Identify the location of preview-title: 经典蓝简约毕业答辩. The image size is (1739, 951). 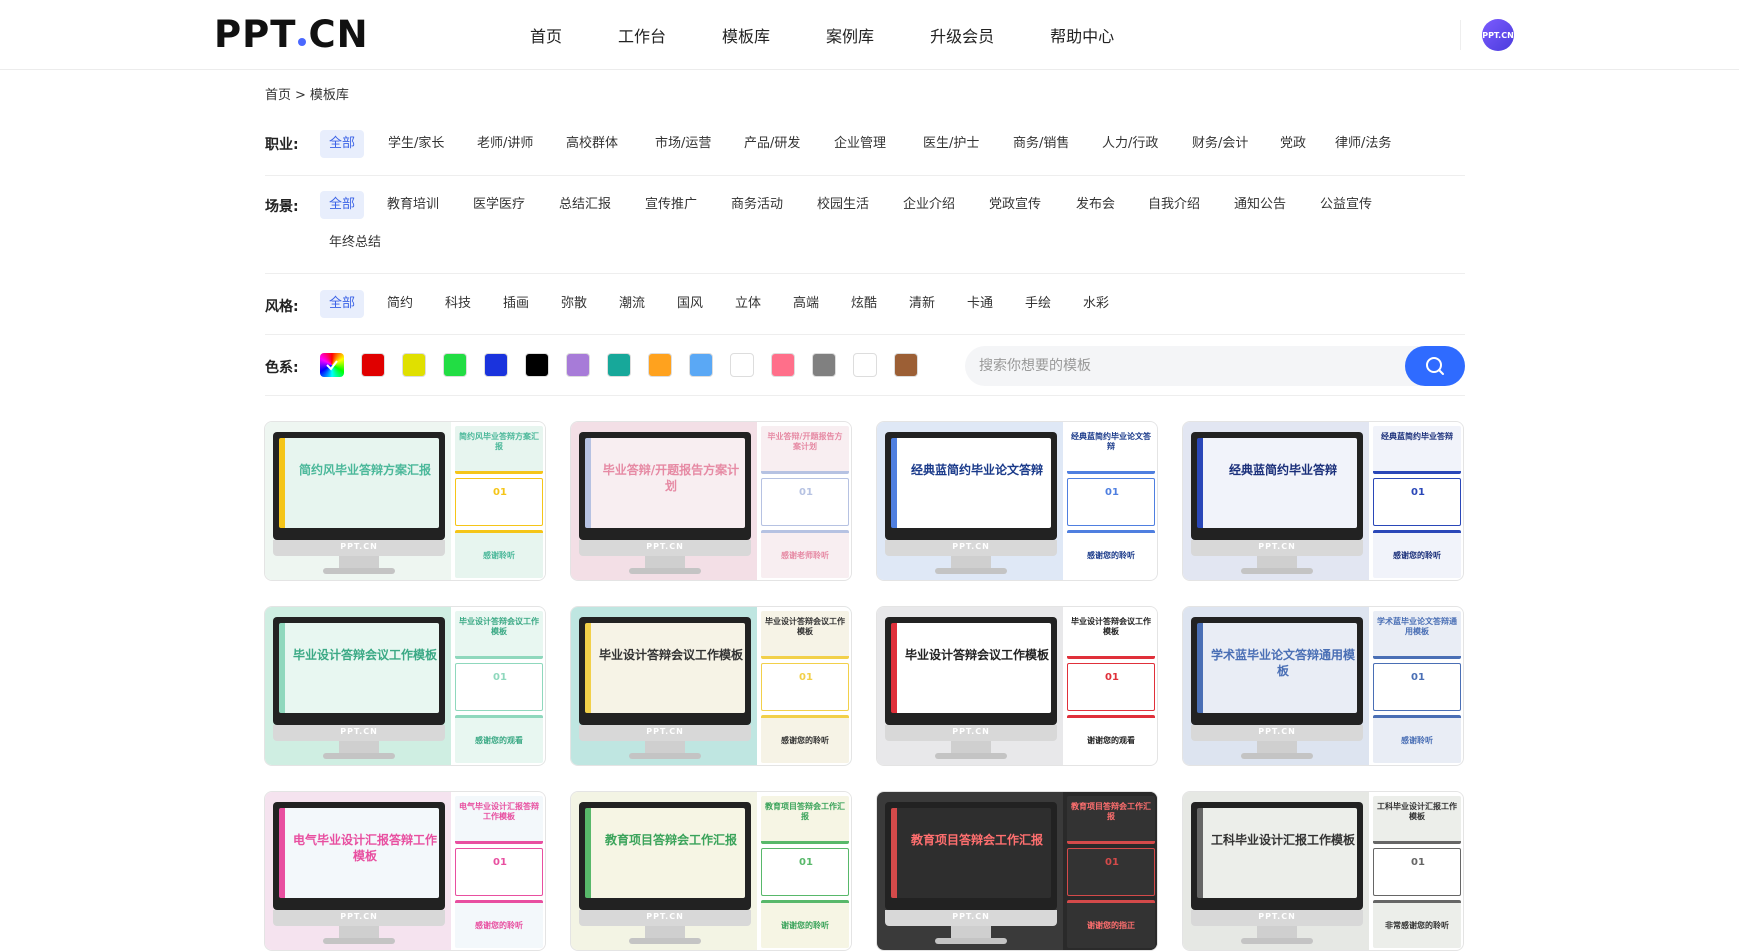
(1282, 470).